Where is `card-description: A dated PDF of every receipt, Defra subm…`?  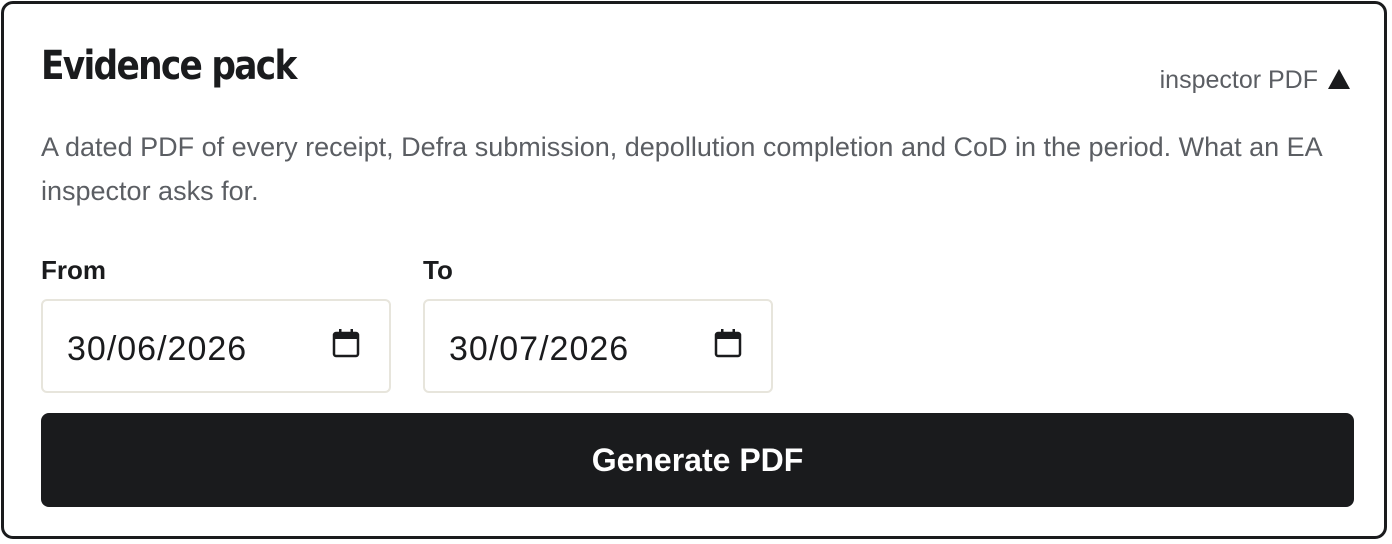 card-description: A dated PDF of every receipt, Defra subm… is located at coordinates (681, 169).